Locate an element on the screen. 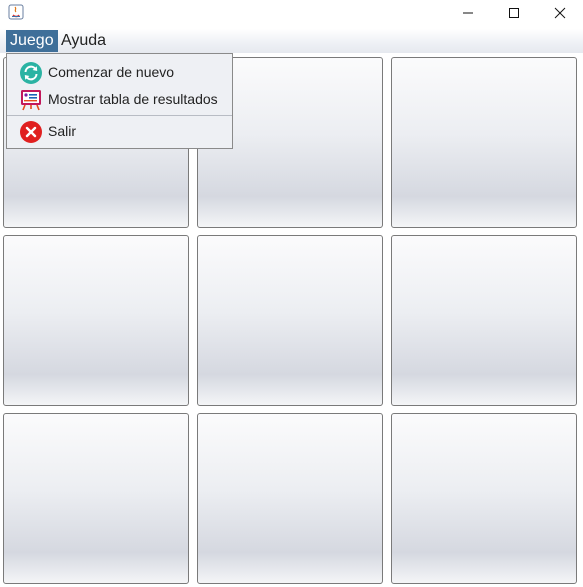 This screenshot has width=583, height=587. minimize-button is located at coordinates (468, 12).